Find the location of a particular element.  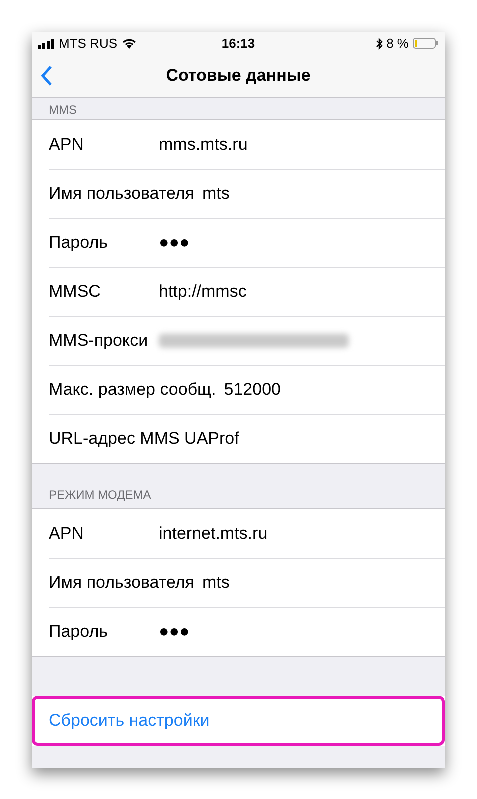

section-header: РЕЖИМ МОДЕМА is located at coordinates (100, 495).